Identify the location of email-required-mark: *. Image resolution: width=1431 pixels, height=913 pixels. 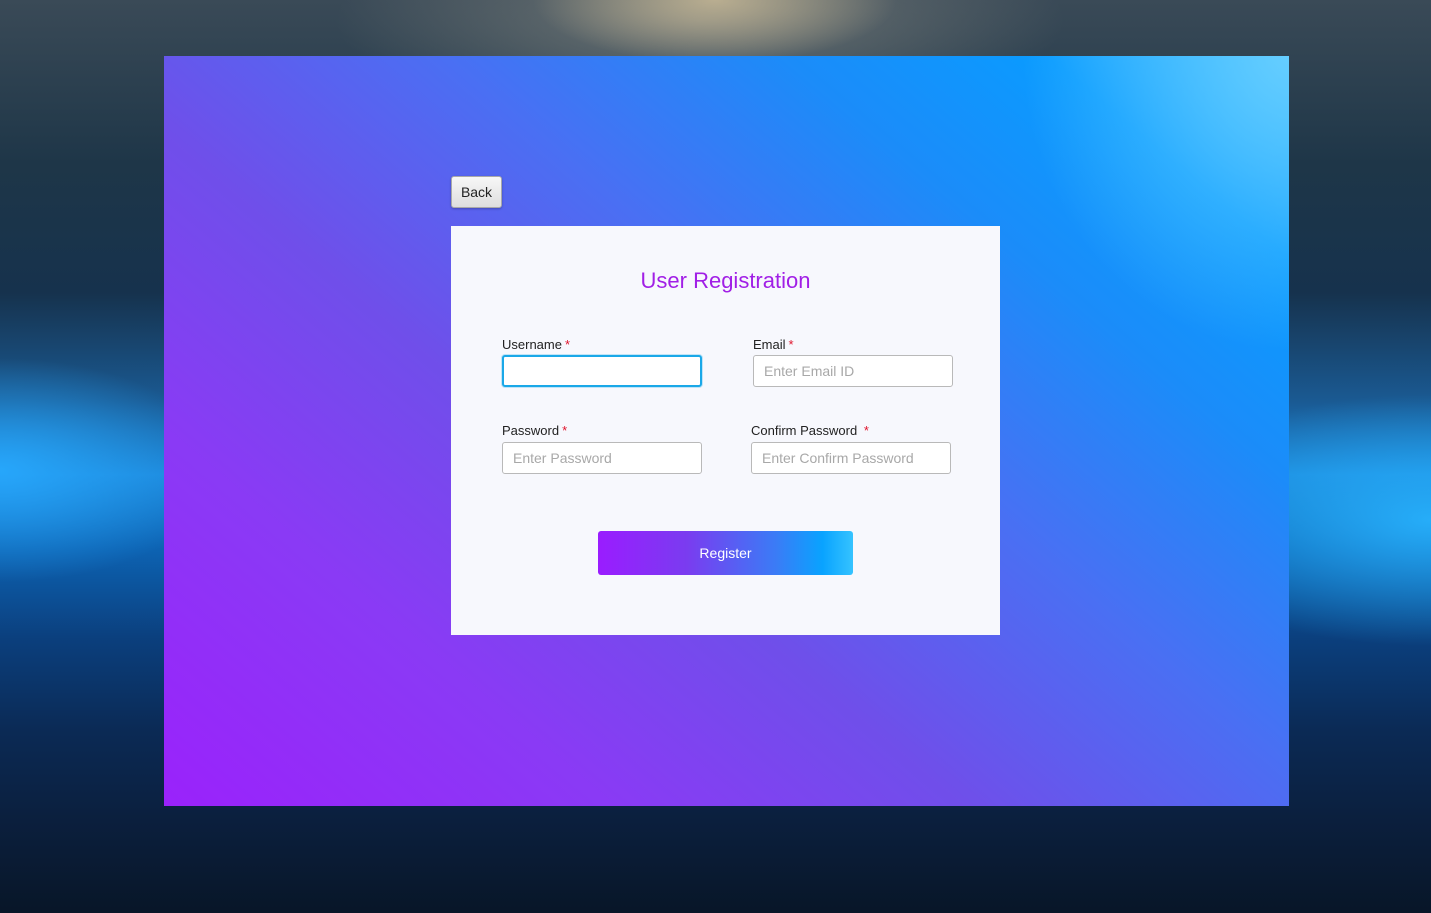
(791, 344).